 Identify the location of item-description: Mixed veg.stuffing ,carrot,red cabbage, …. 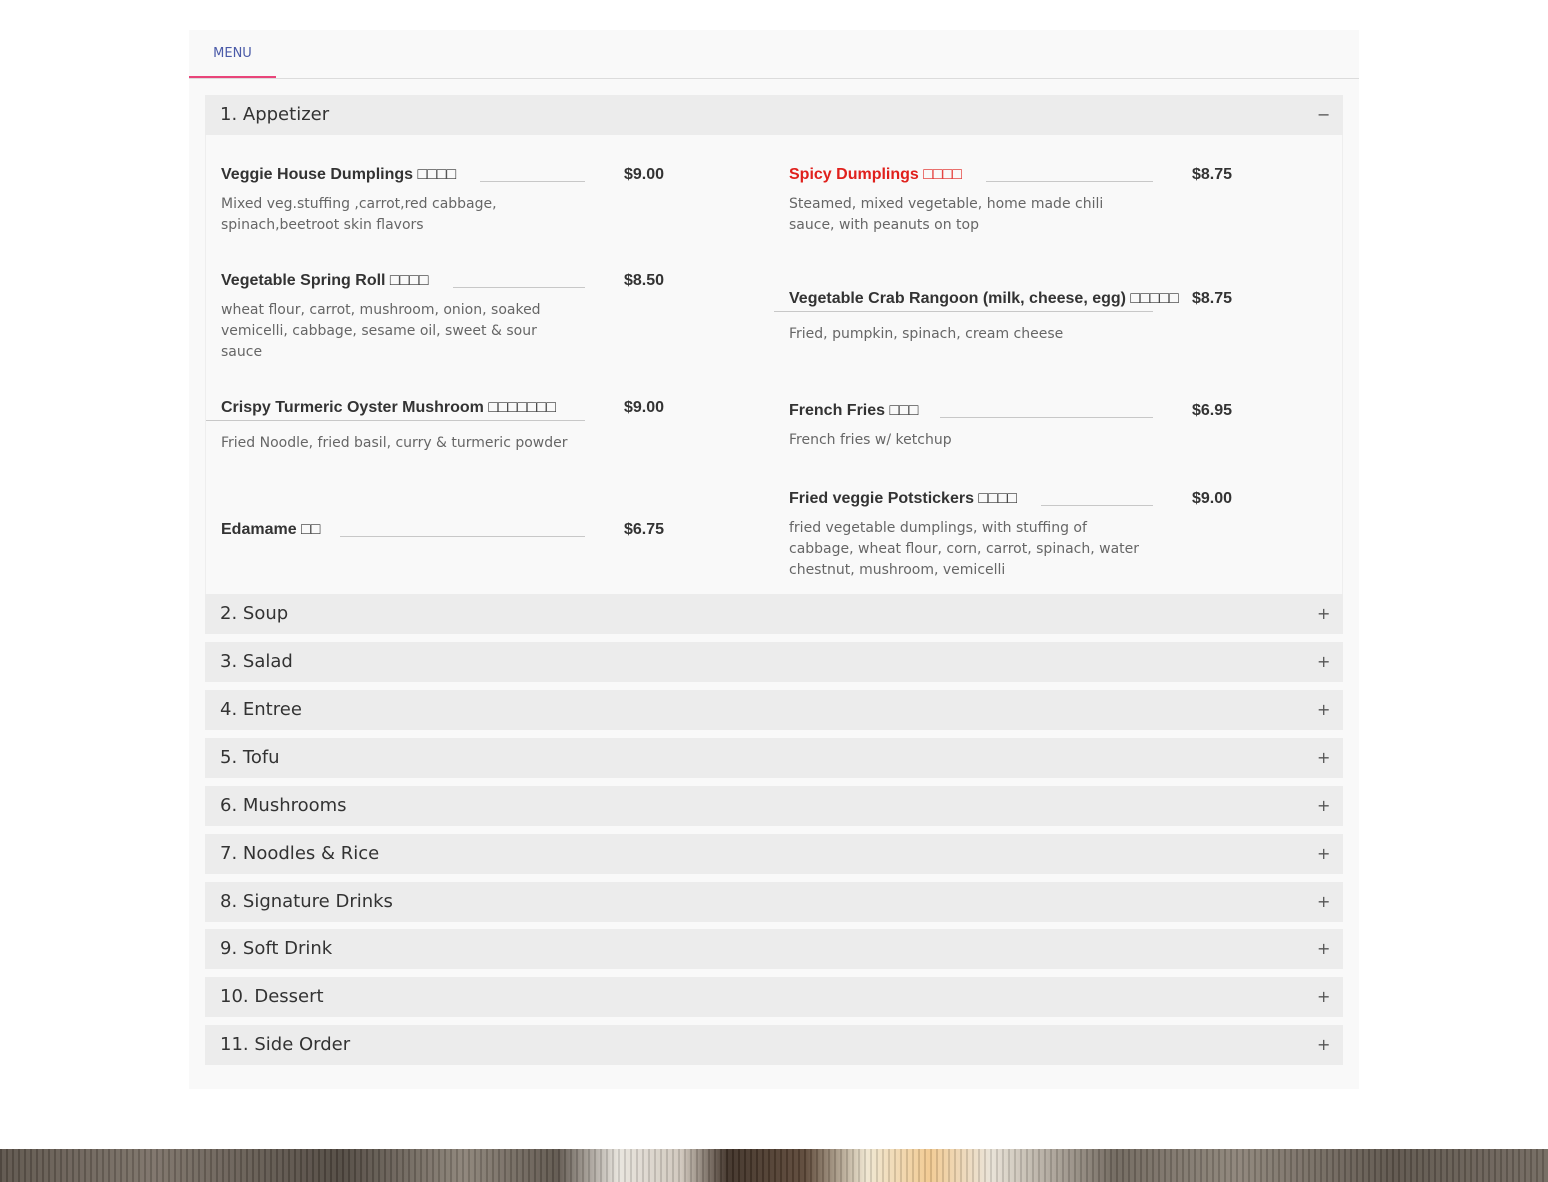
(359, 214).